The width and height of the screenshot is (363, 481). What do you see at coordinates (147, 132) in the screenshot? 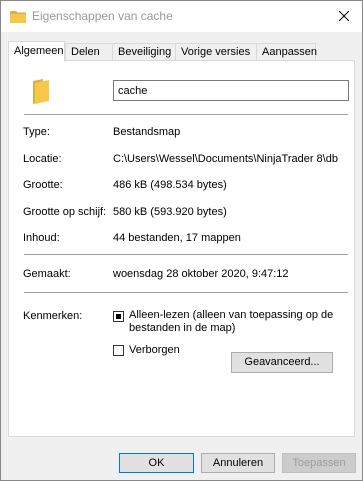
I see `type-value: Bestandsmap` at bounding box center [147, 132].